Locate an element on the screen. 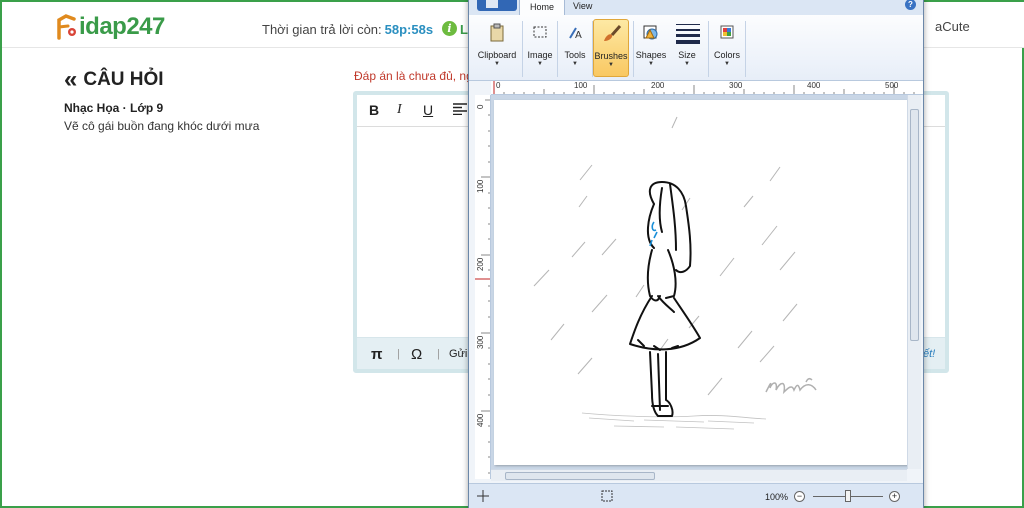 The image size is (1024, 508). ribbon: Clipboard ▼ Image ▼ A Tools ▼ Brushes ▼ is located at coordinates (696, 48).